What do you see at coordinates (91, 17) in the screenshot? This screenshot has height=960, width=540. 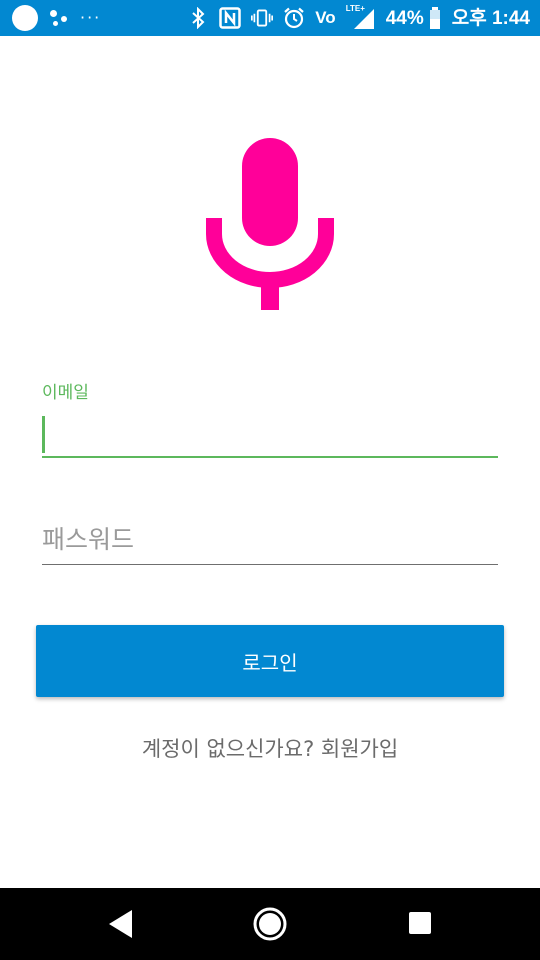 I see `more-dots-icon: ···` at bounding box center [91, 17].